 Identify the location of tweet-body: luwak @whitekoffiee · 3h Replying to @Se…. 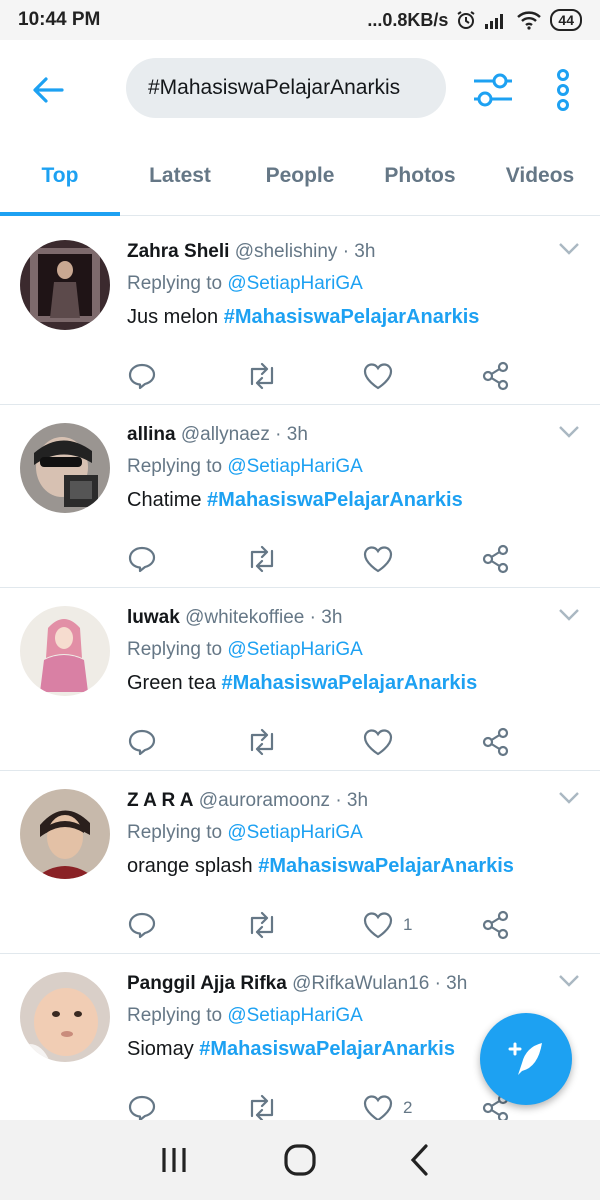
(343, 651).